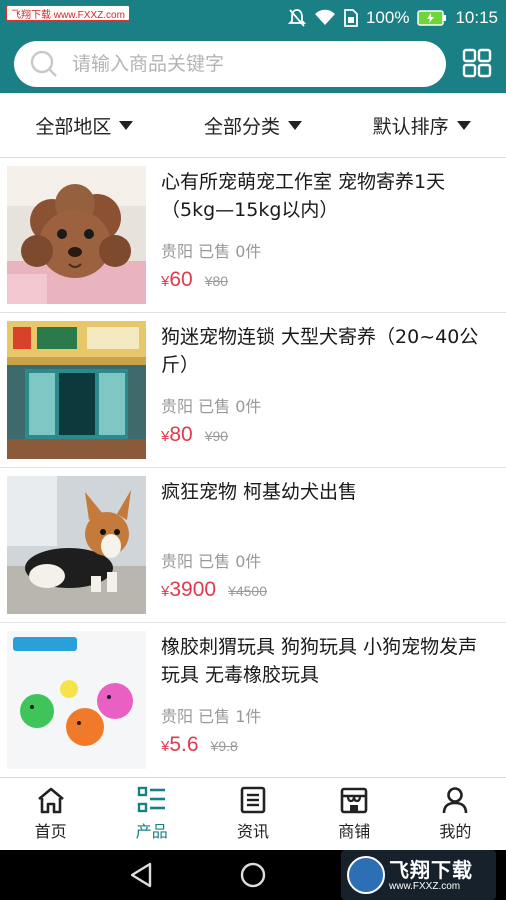 Image resolution: width=506 pixels, height=900 pixels. I want to click on watermark-logo: 飞翔下载 www.FXXZ.com, so click(418, 875).